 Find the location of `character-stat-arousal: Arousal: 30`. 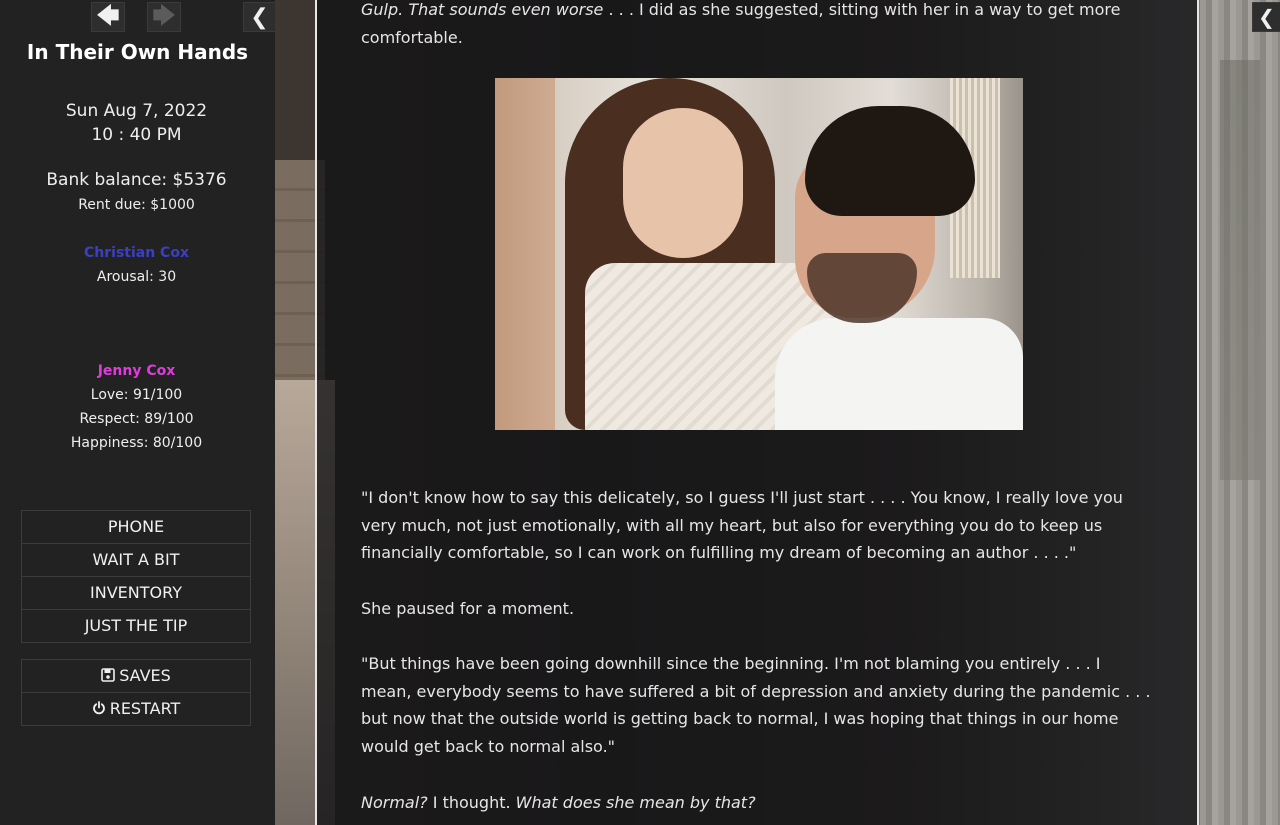

character-stat-arousal: Arousal: 30 is located at coordinates (136, 277).